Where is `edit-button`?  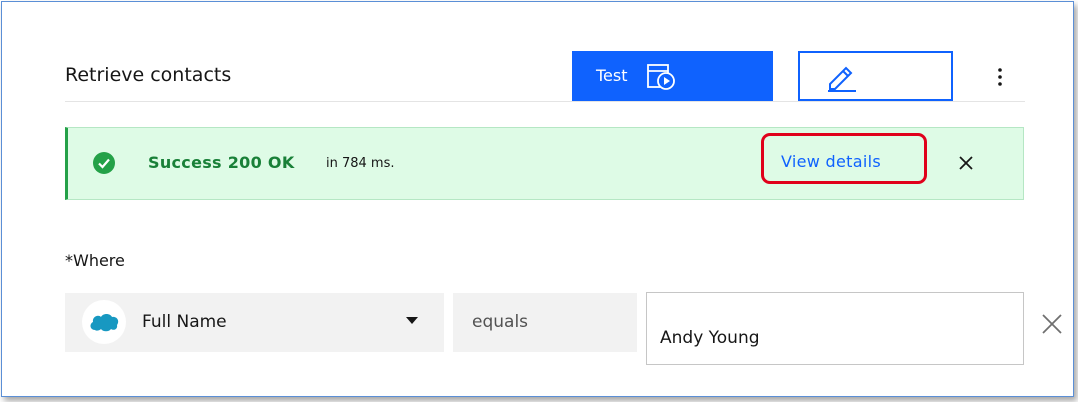
edit-button is located at coordinates (875, 76).